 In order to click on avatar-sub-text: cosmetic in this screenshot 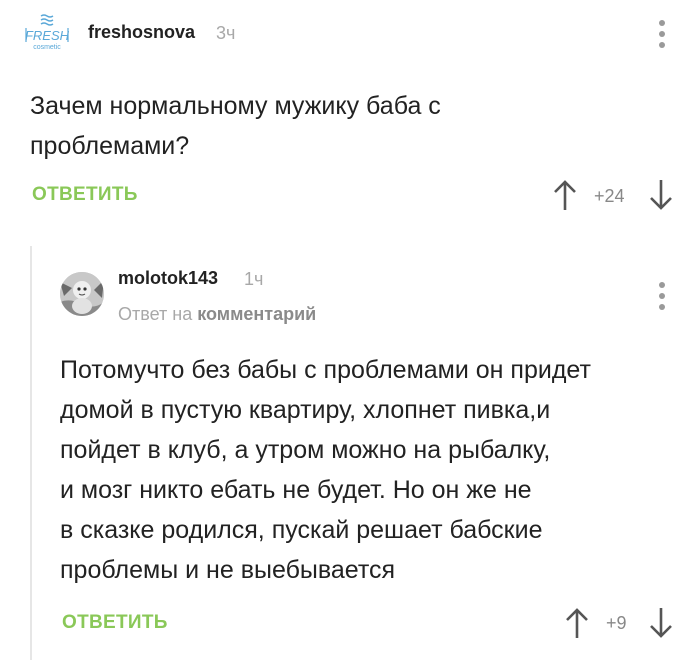, I will do `click(47, 47)`.